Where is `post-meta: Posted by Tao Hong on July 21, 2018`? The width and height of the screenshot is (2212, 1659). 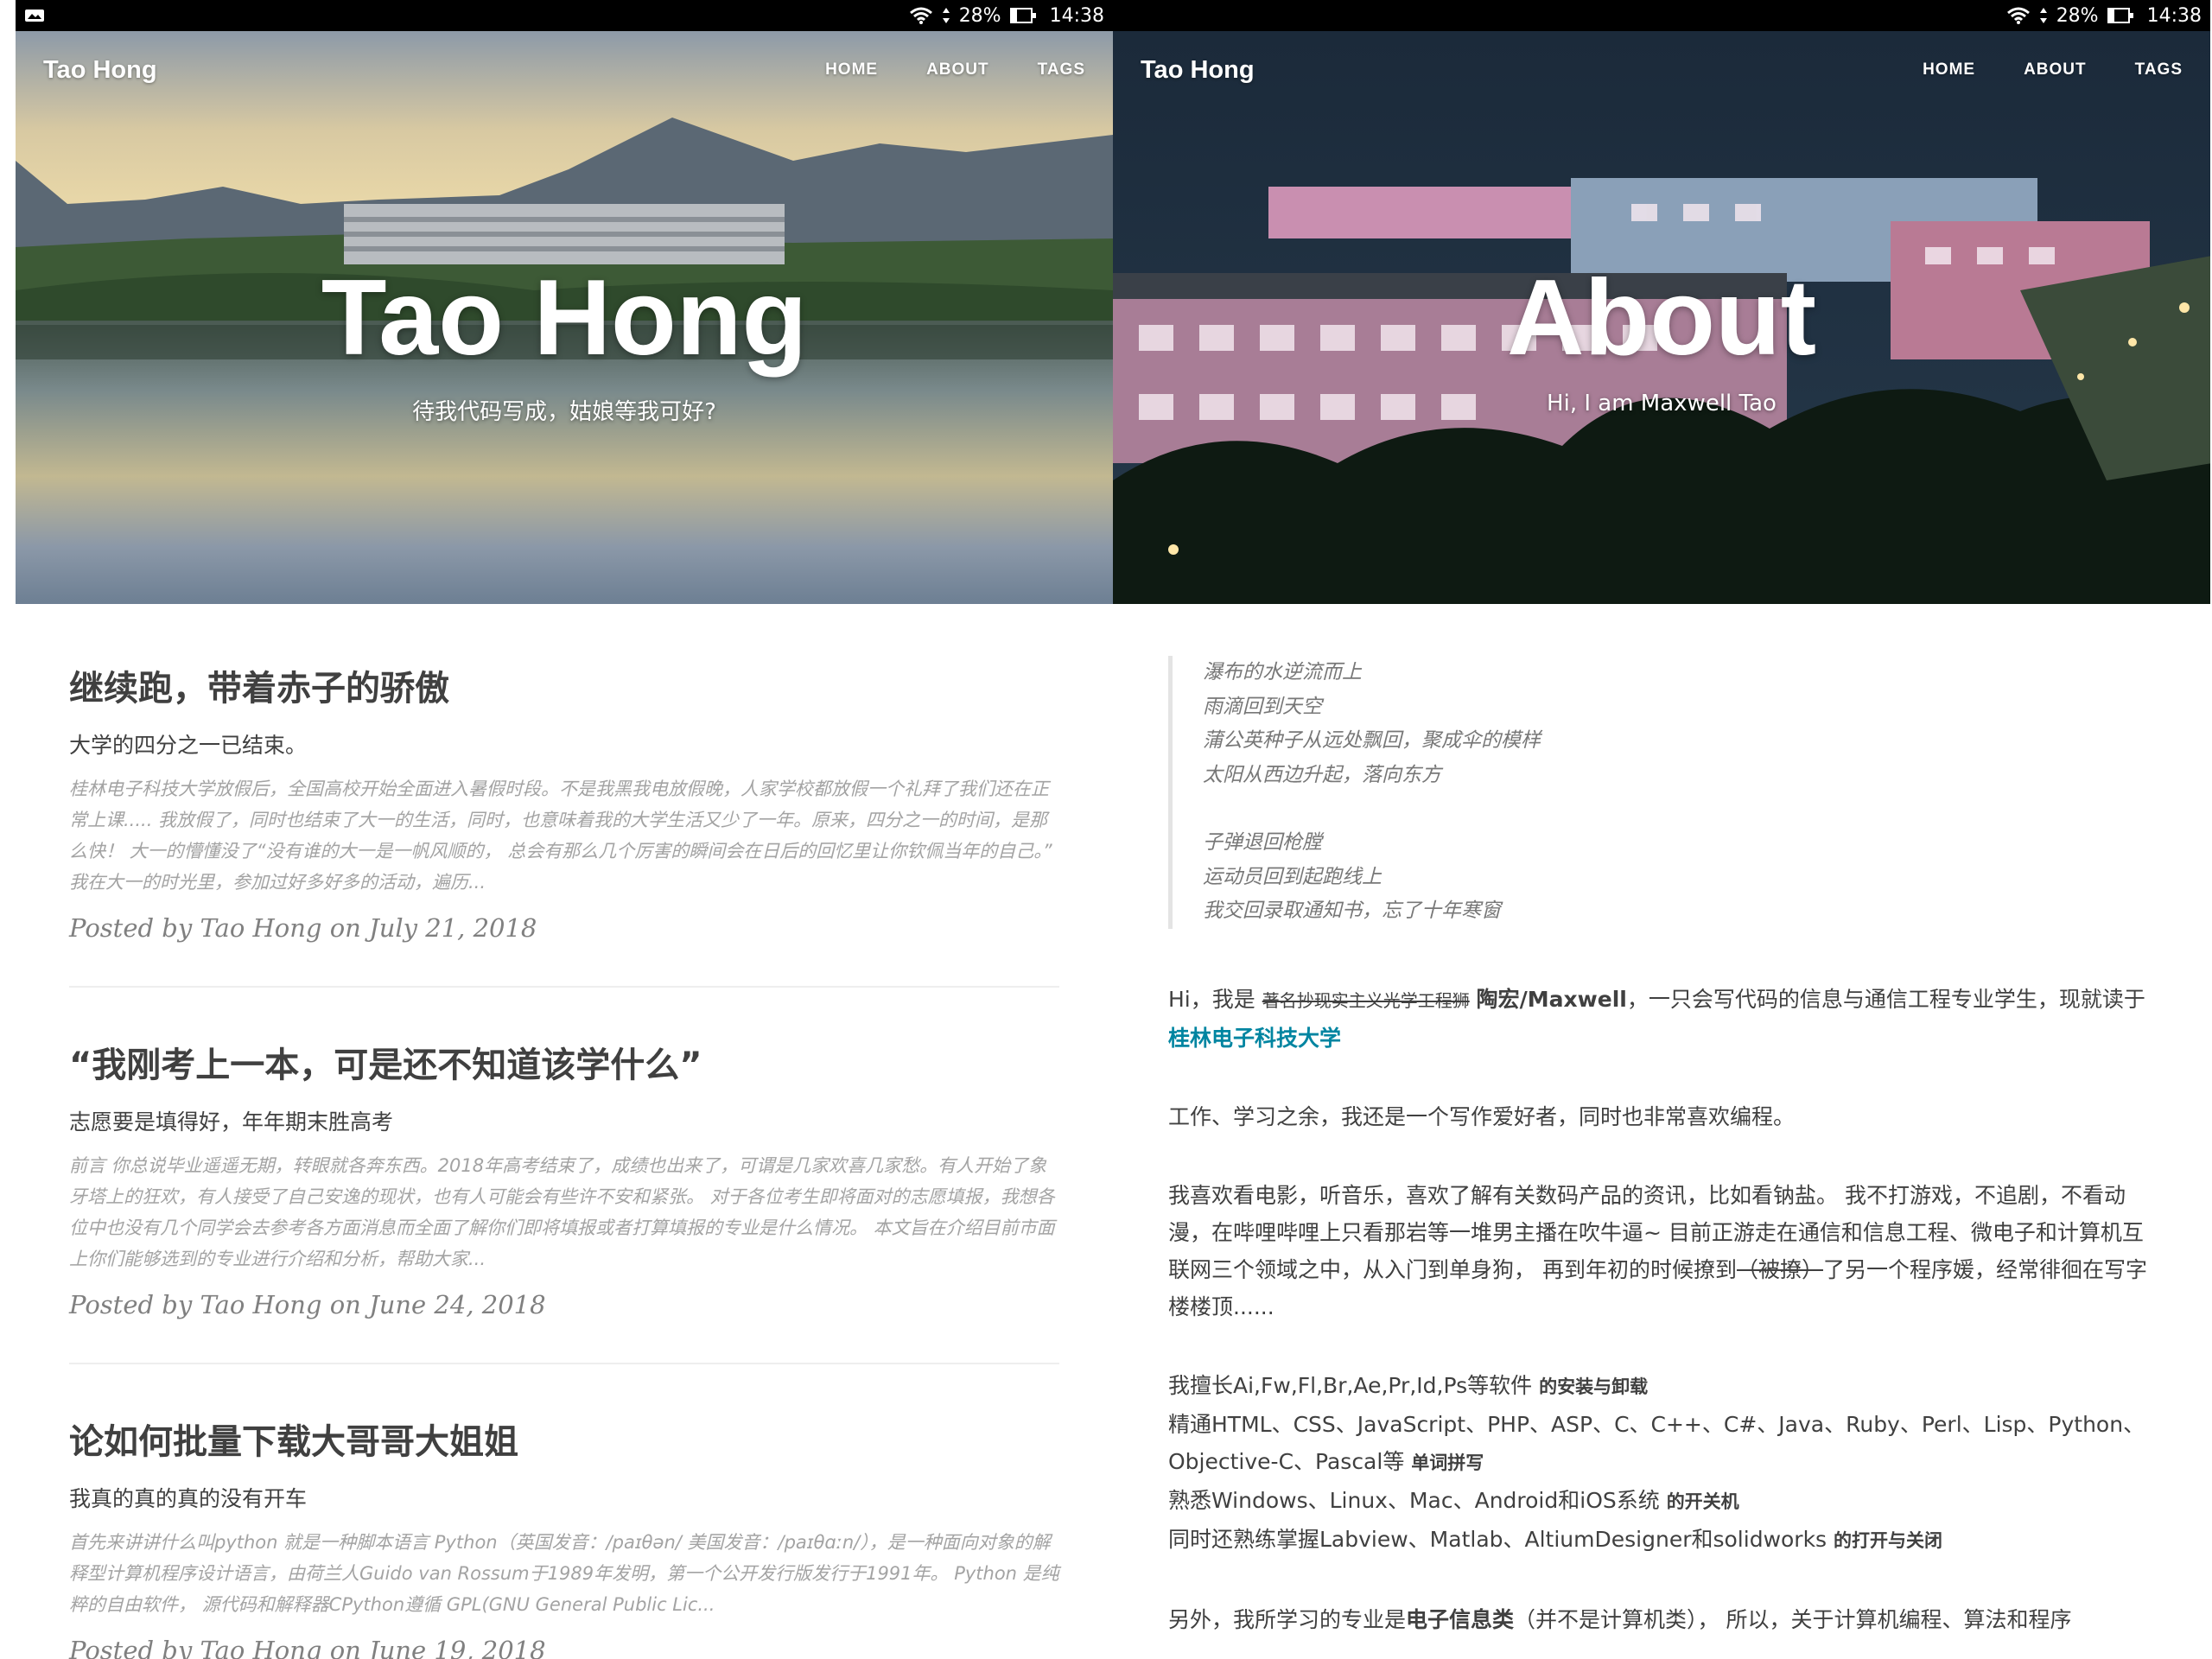
post-meta: Posted by Tao Hong on July 21, 2018 is located at coordinates (303, 928).